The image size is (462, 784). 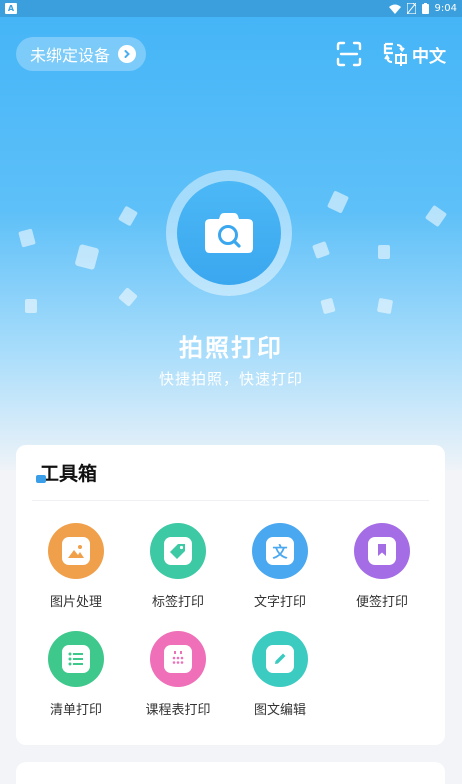 I want to click on device-status-label: 未绑定设备, so click(x=70, y=55).